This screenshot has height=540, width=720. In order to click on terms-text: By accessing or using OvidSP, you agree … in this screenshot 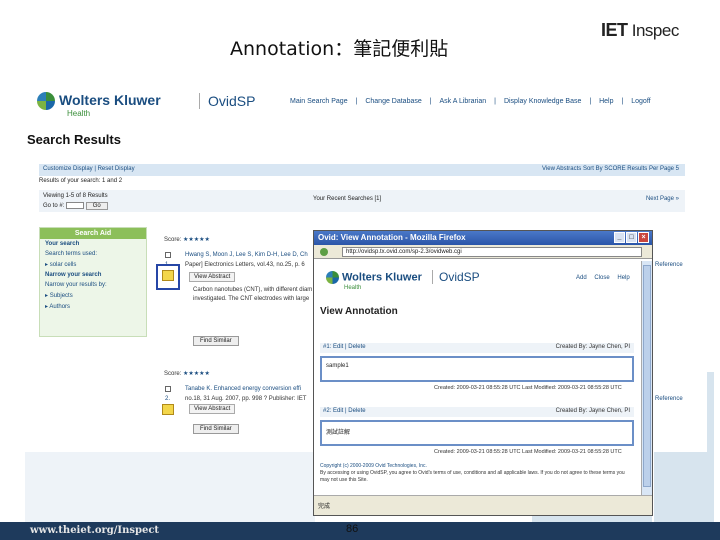, I will do `click(472, 476)`.